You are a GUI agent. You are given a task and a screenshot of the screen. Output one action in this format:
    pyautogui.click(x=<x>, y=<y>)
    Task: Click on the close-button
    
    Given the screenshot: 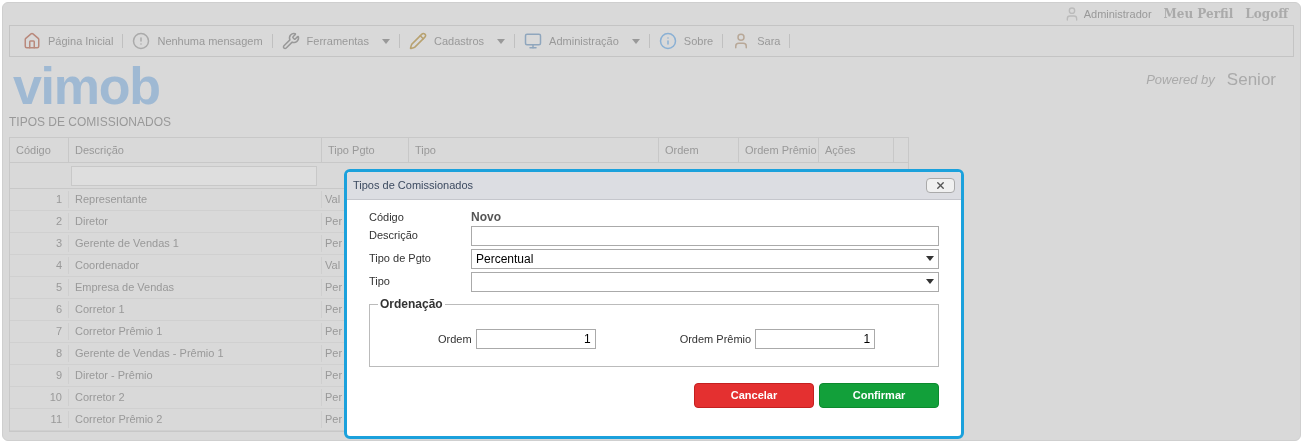 What is the action you would take?
    pyautogui.click(x=940, y=185)
    